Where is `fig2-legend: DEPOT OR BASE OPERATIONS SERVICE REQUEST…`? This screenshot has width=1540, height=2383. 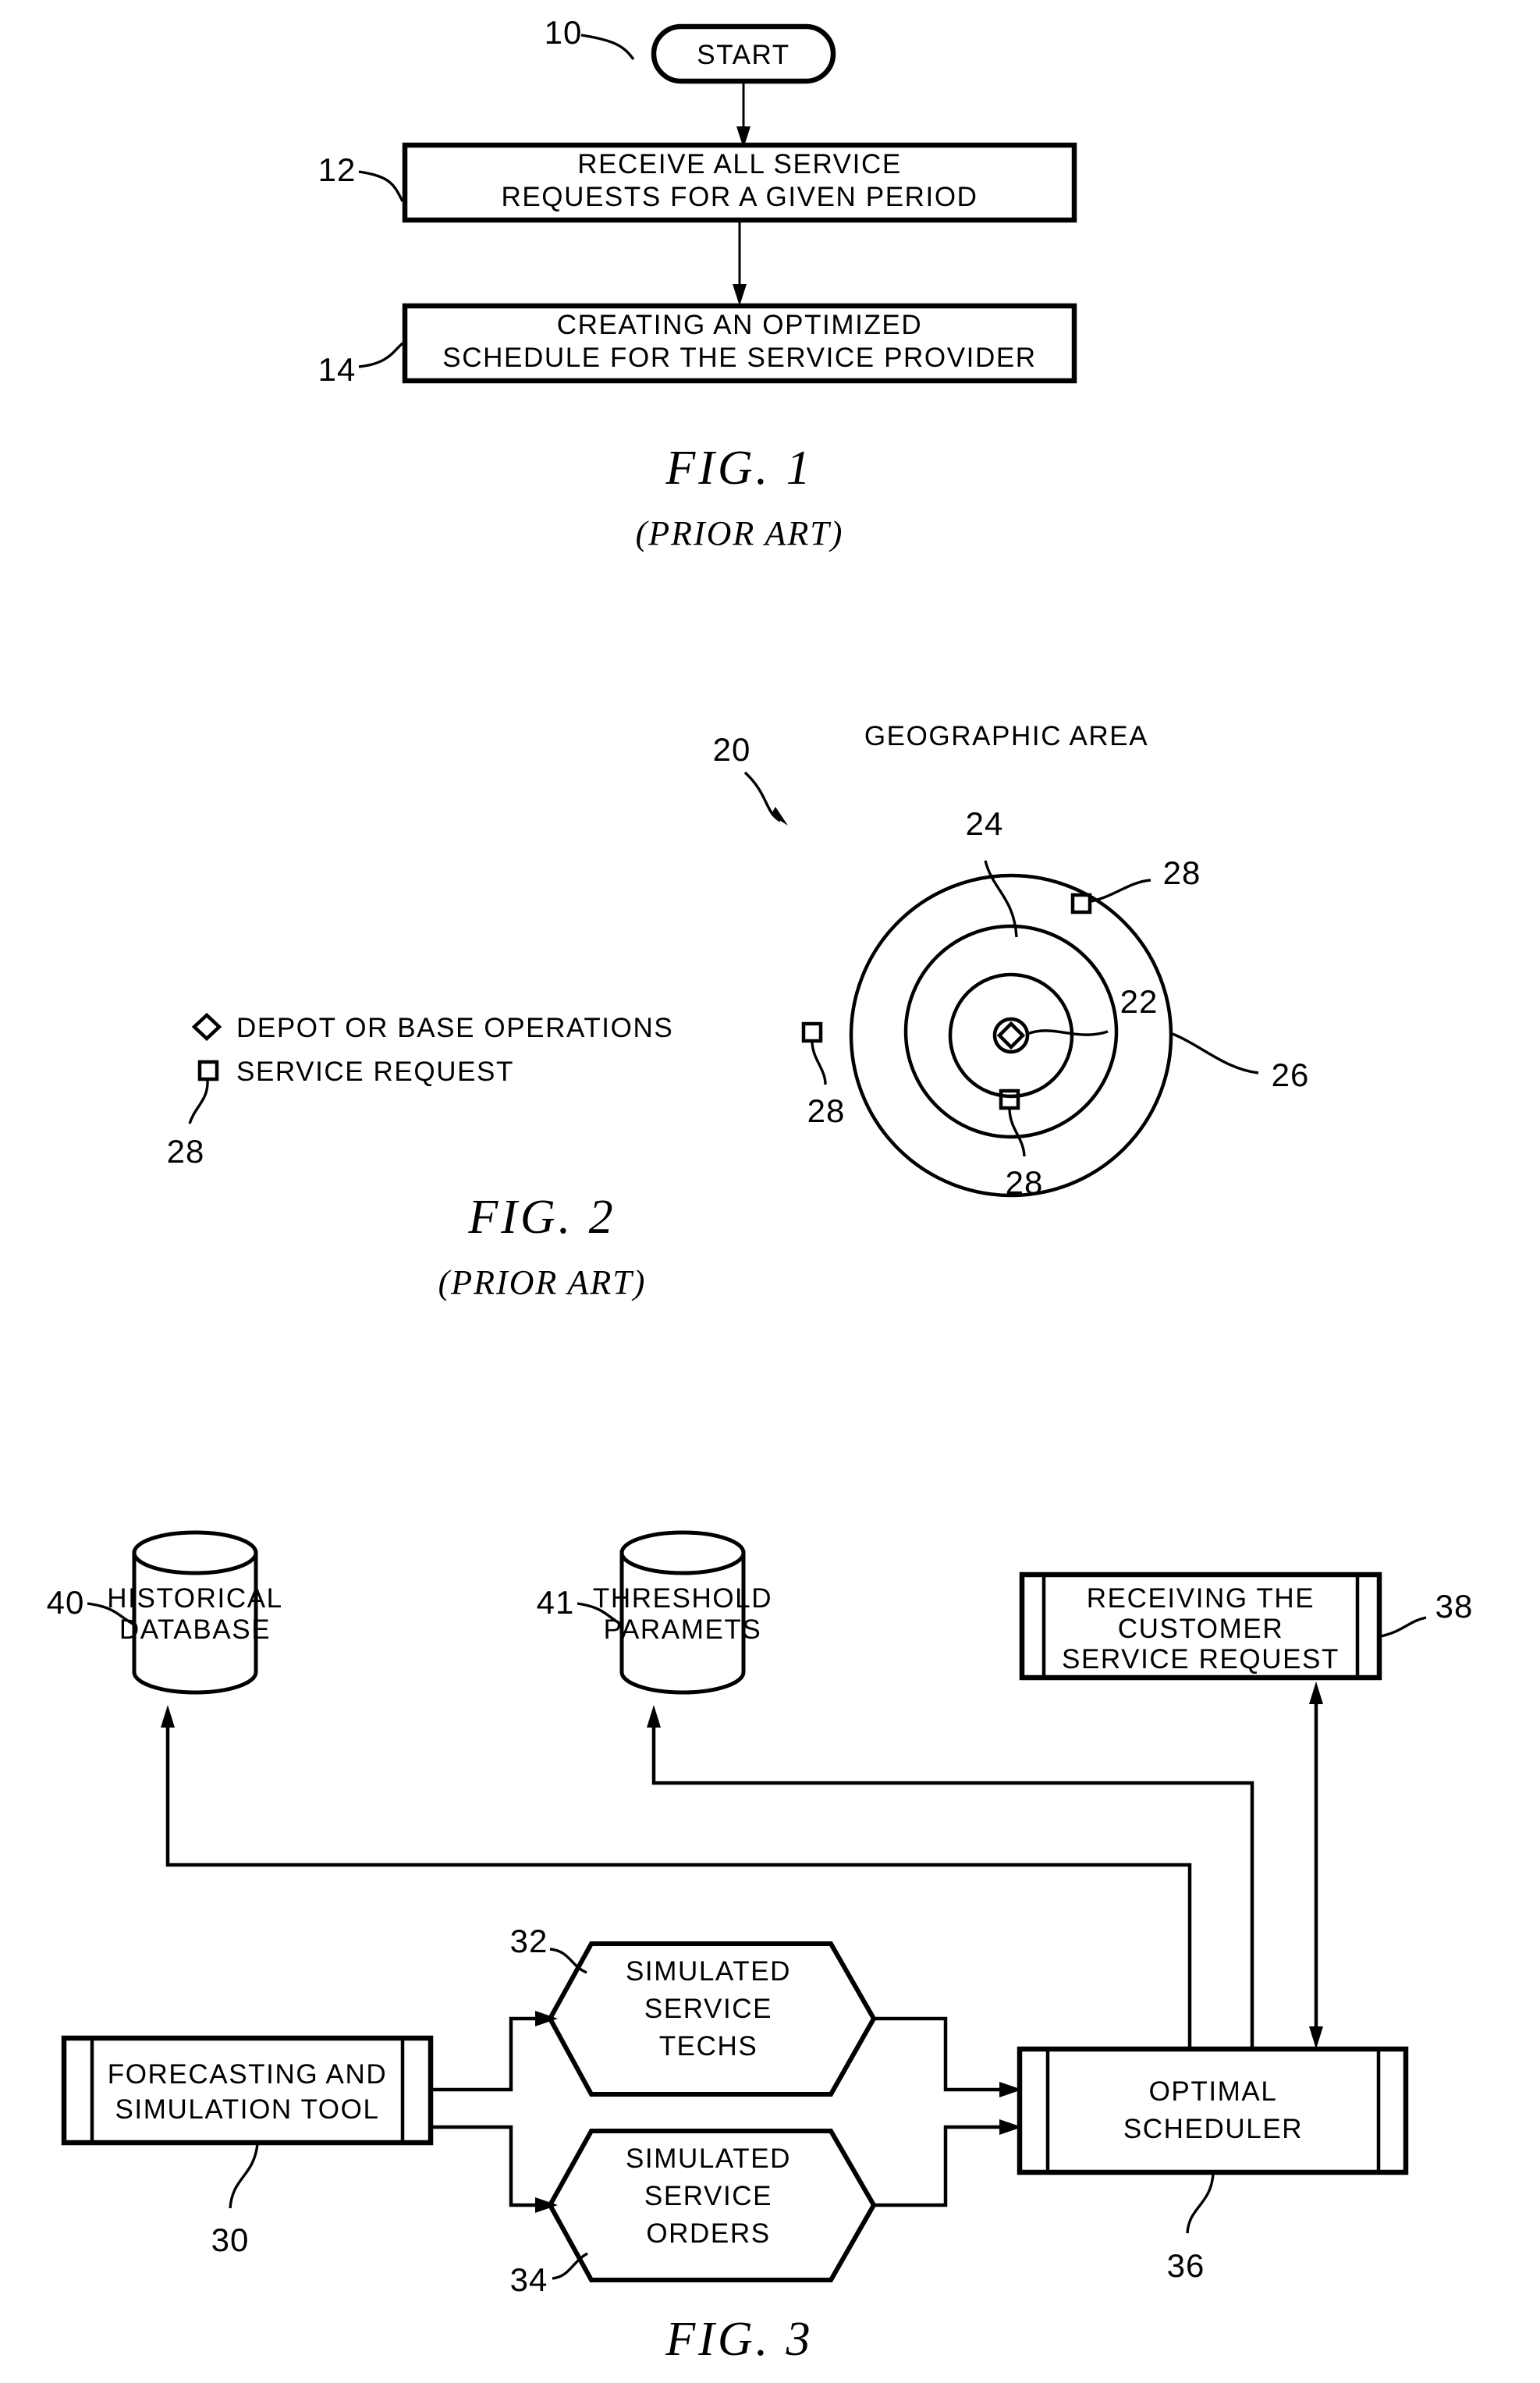 fig2-legend: DEPOT OR BASE OPERATIONS SERVICE REQUEST… is located at coordinates (420, 1091).